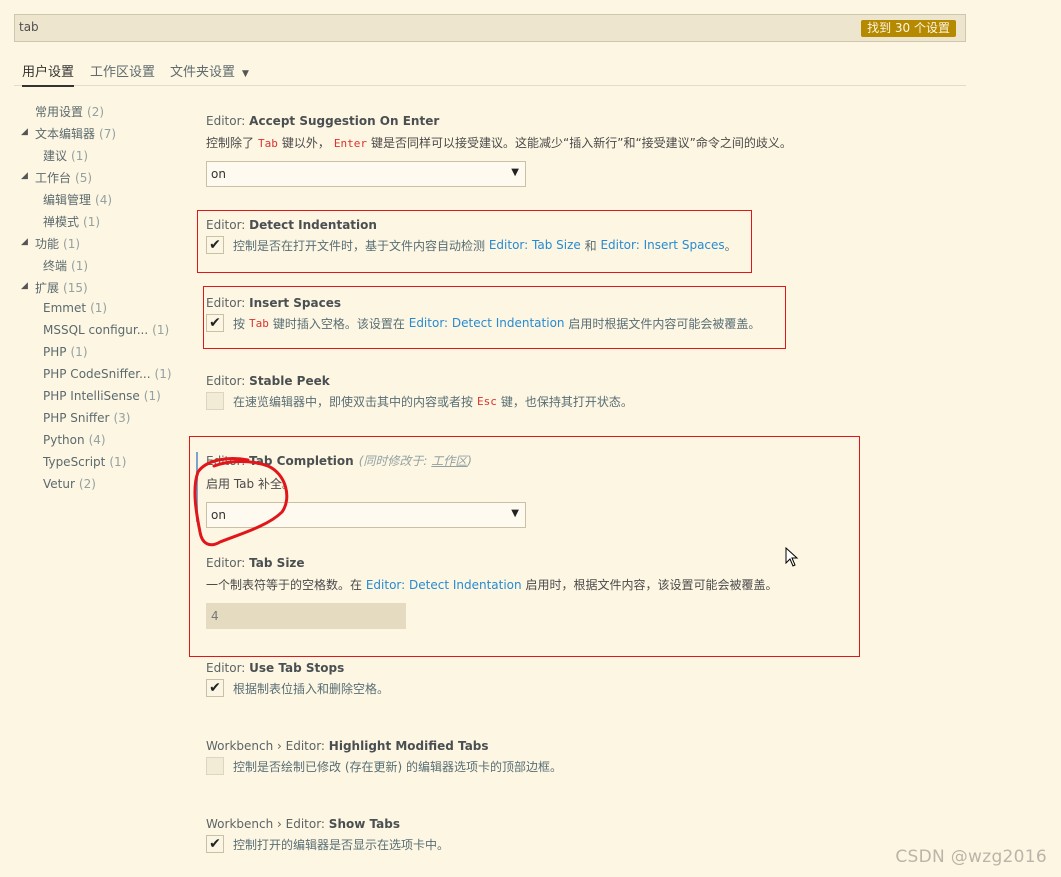 This screenshot has width=1061, height=877. I want to click on code-snippet: Esc, so click(487, 401).